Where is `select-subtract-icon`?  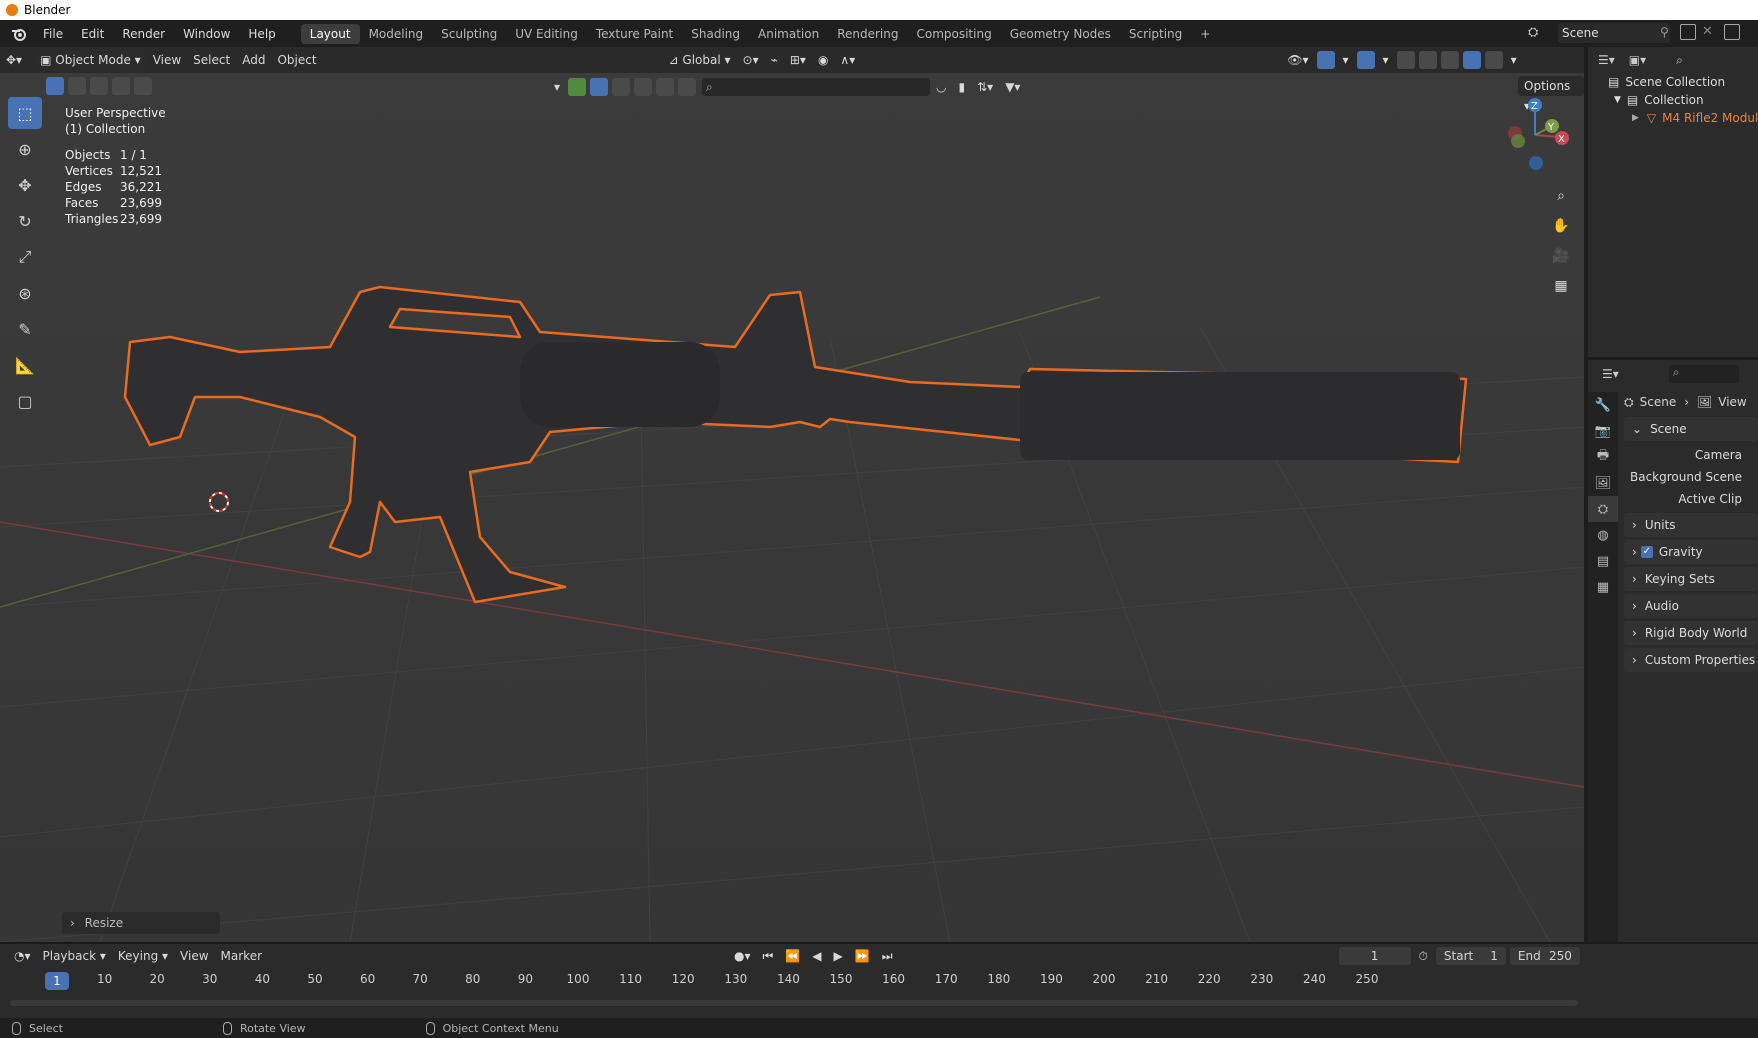 select-subtract-icon is located at coordinates (99, 86).